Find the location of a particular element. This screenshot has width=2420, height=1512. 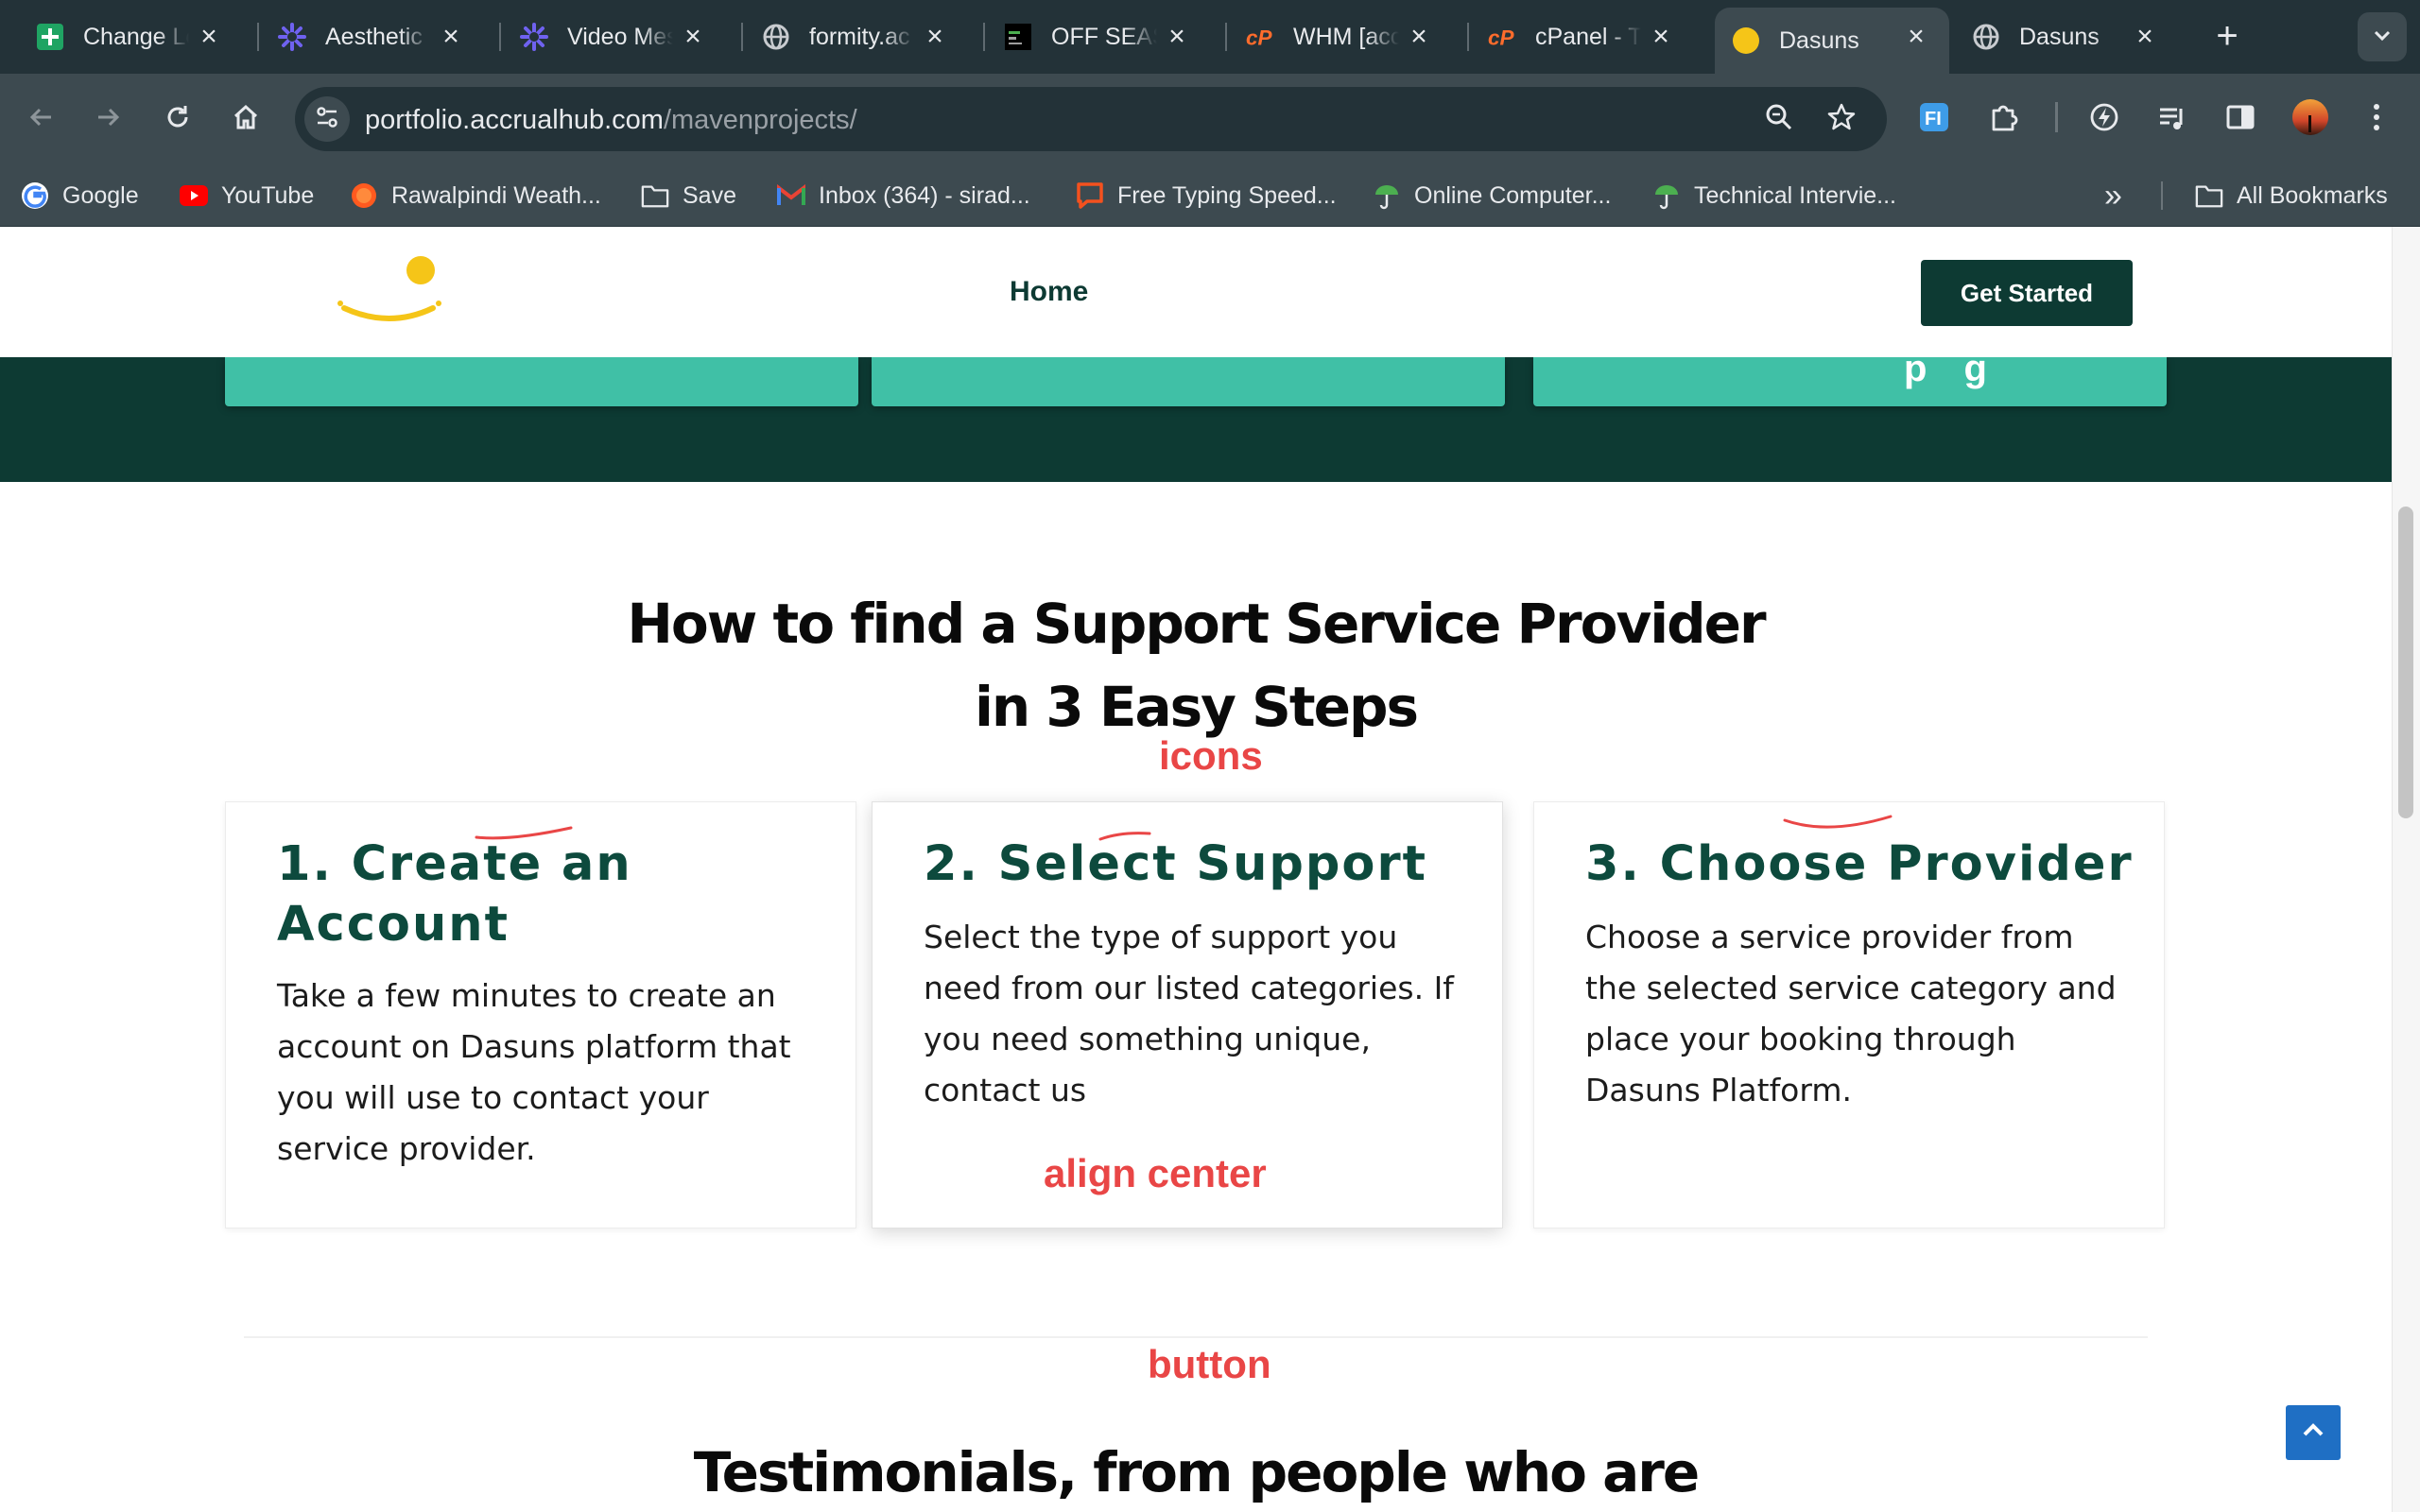

puzzle-icon is located at coordinates (2004, 119).